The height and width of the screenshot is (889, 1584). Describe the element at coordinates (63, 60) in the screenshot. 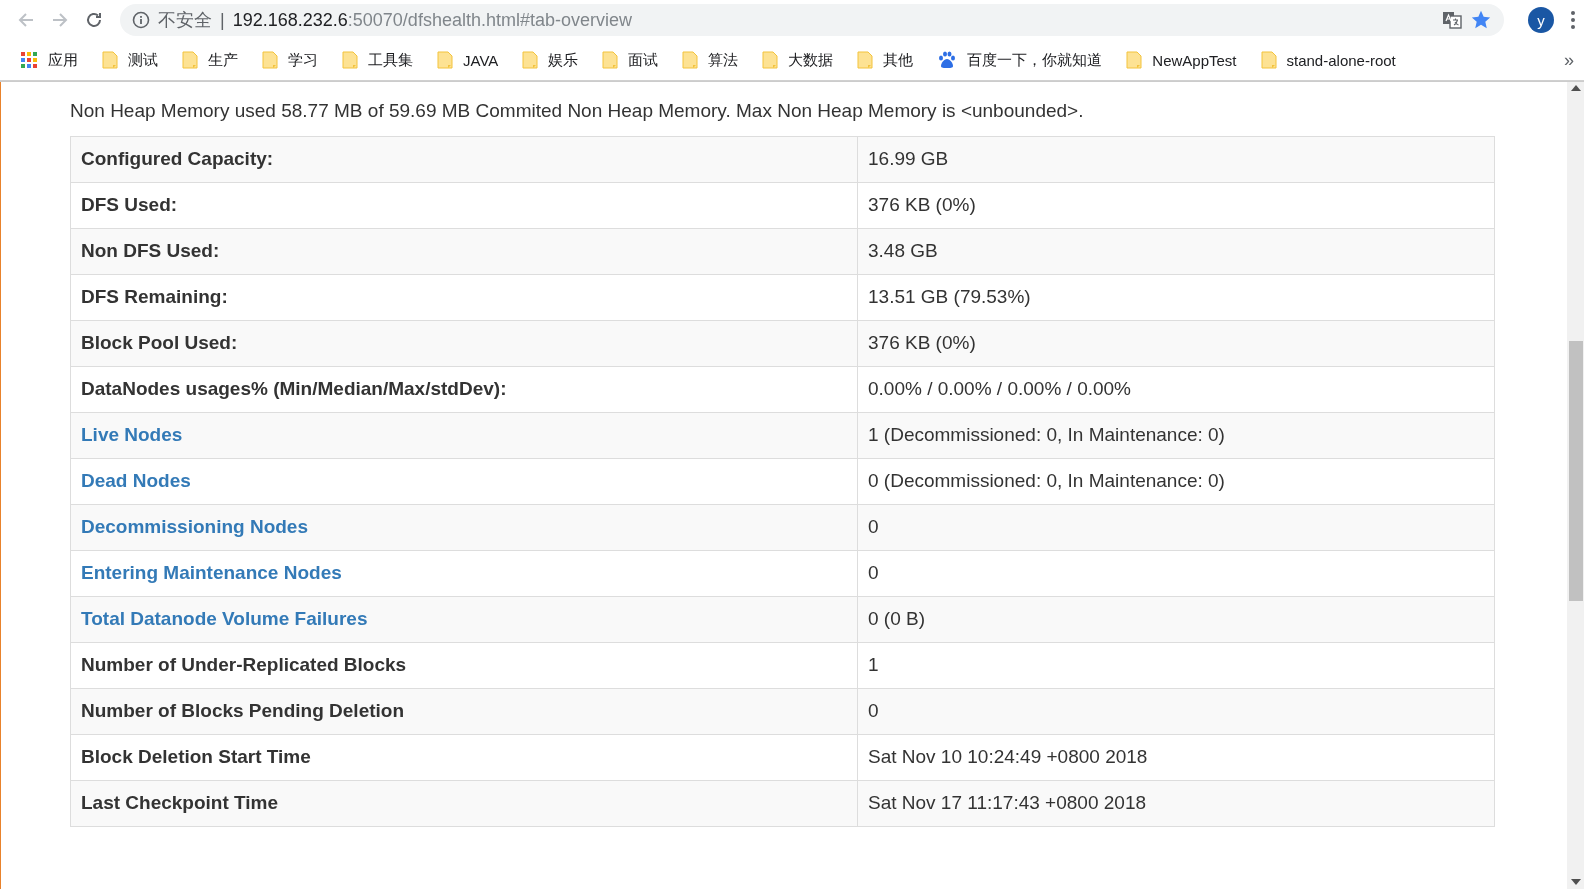

I see `bookmark-item: 应用` at that location.